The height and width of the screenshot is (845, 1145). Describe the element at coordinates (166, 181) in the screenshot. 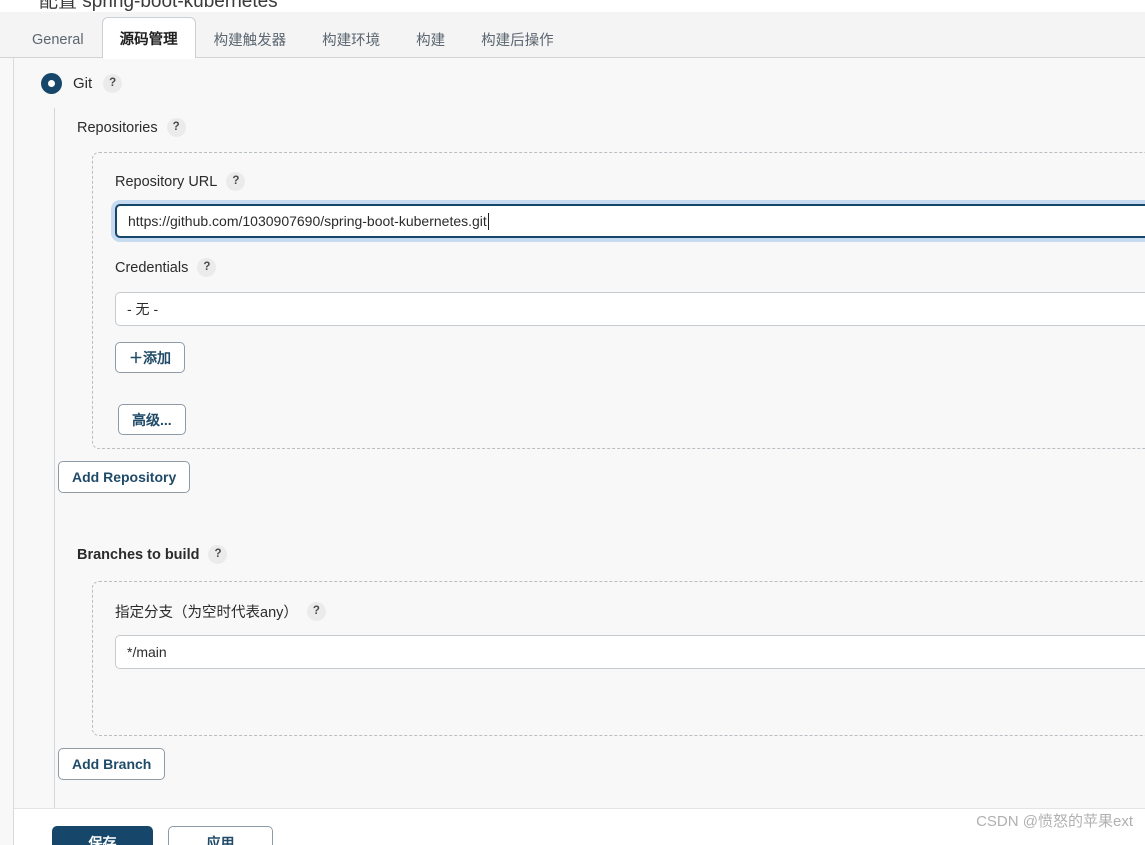

I see `repository-url-label: Repository URL` at that location.